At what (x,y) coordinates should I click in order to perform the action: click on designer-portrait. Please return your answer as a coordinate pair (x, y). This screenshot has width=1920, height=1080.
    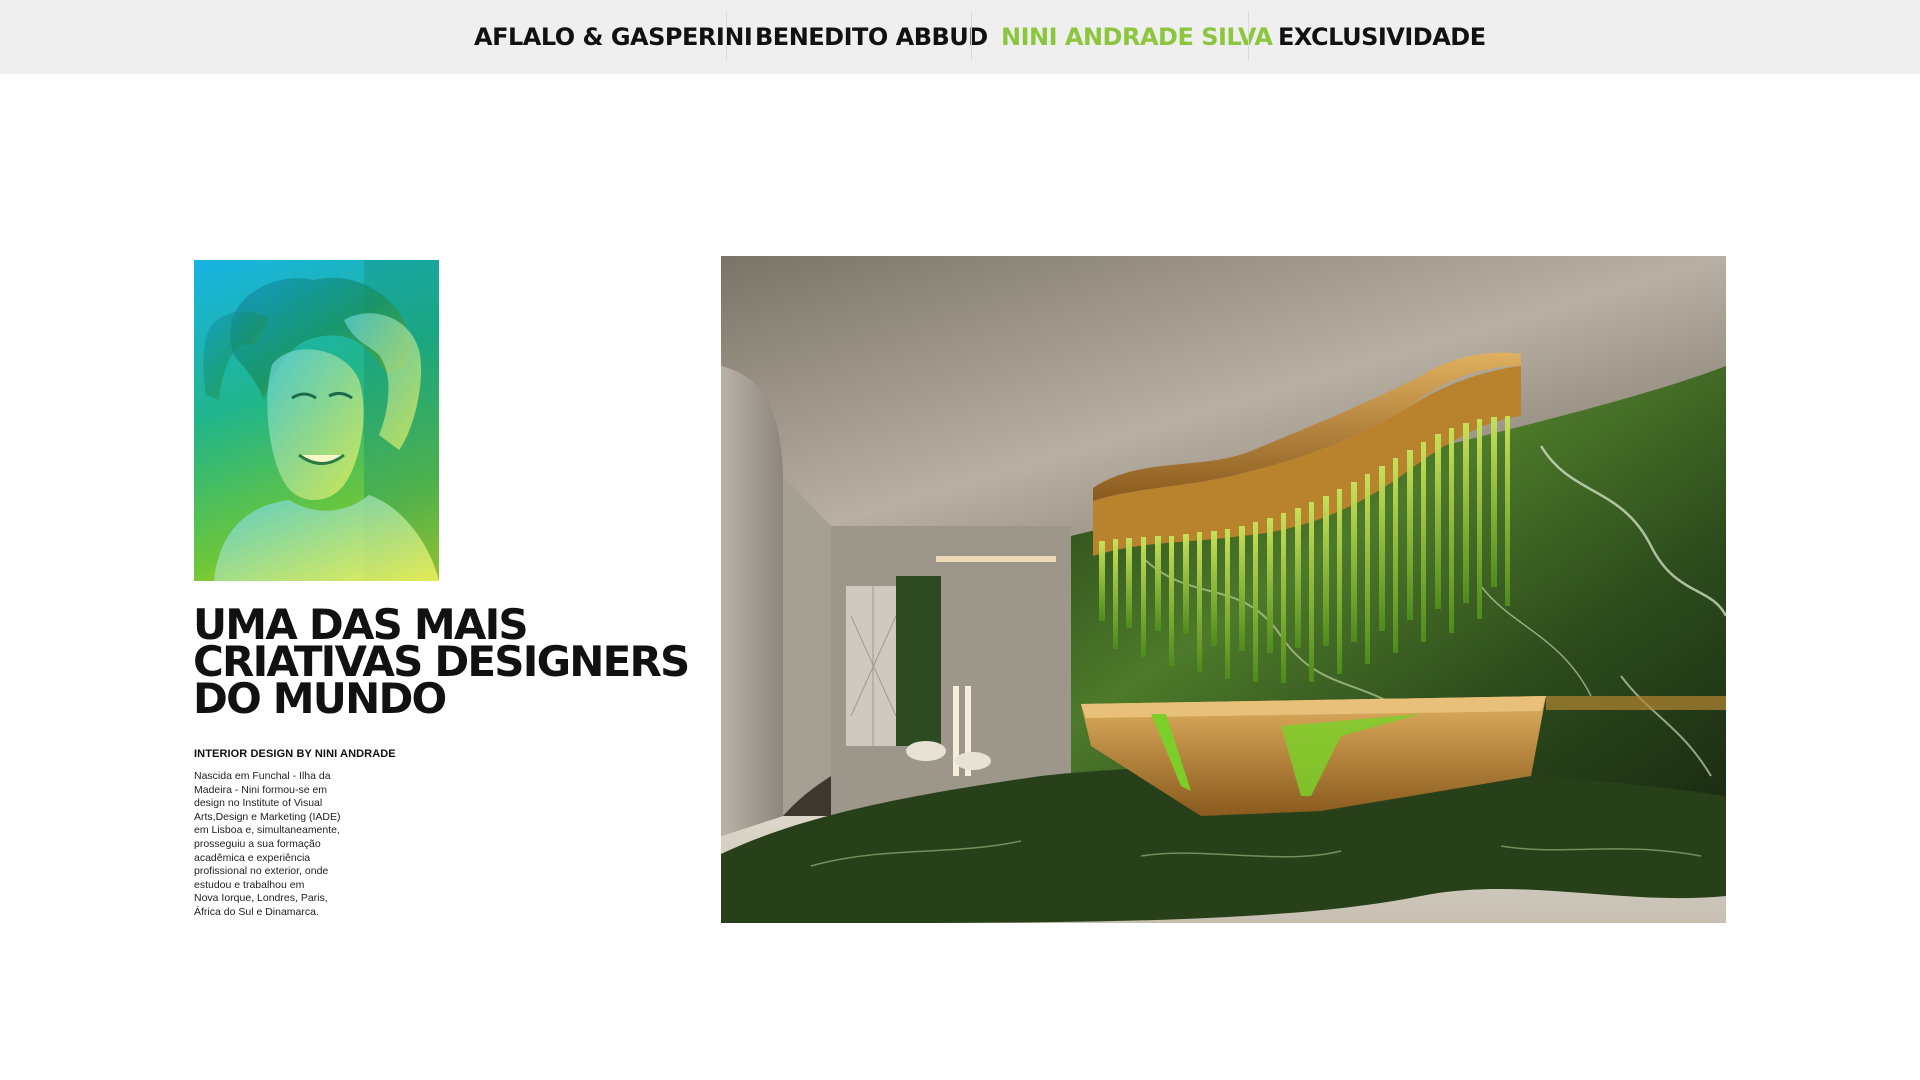
    Looking at the image, I should click on (316, 420).